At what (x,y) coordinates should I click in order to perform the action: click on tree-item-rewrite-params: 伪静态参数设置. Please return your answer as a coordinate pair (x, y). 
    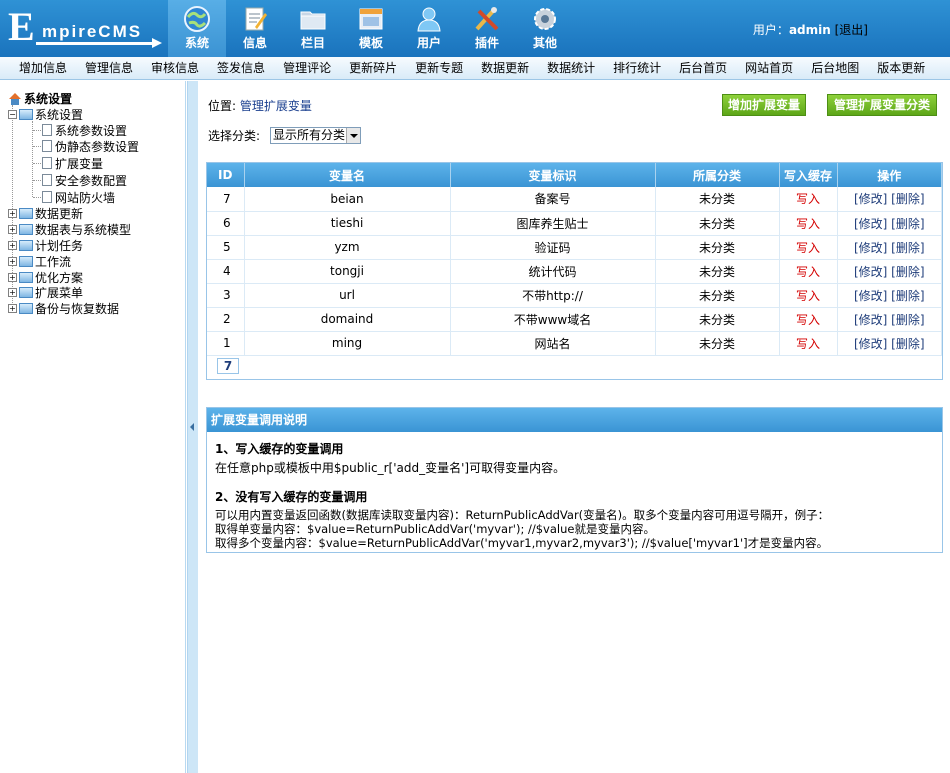
    Looking at the image, I should click on (90, 146).